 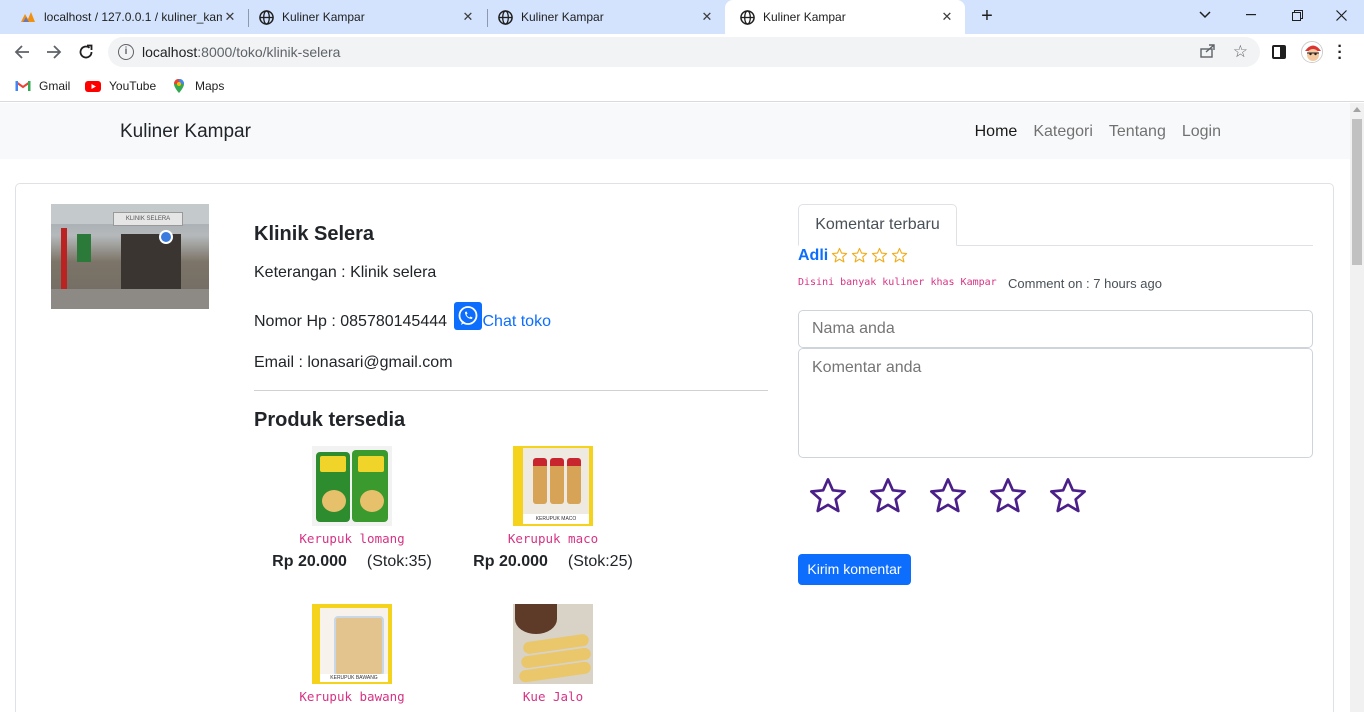 What do you see at coordinates (133, 17) in the screenshot?
I see `tab-title: localhost / 127.0.0.1 / kuliner_kampar` at bounding box center [133, 17].